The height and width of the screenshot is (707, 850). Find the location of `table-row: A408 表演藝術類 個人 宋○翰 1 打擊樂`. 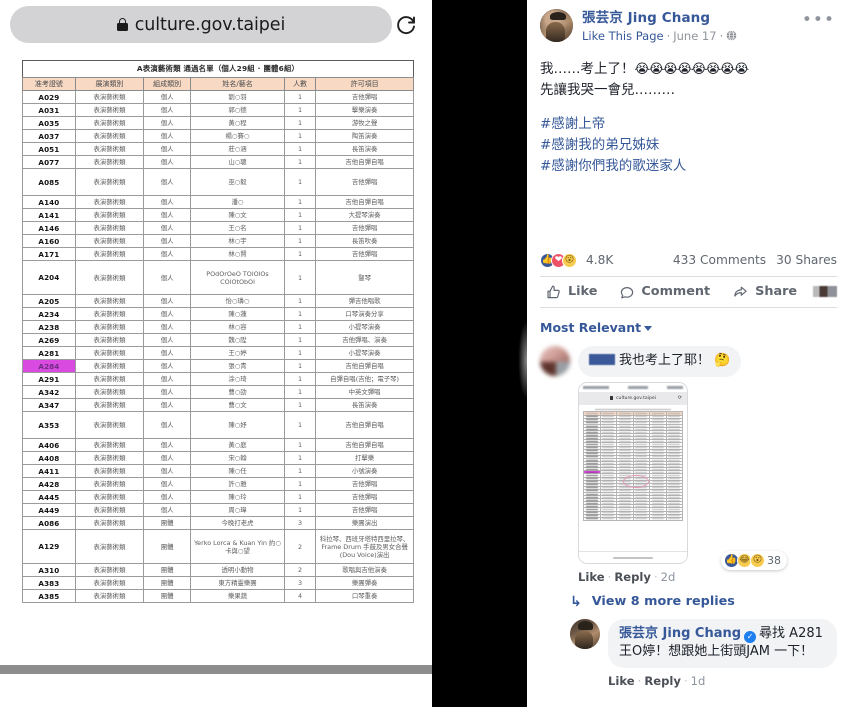

table-row: A408 表演藝術類 個人 宋○翰 1 打擊樂 is located at coordinates (218, 458).